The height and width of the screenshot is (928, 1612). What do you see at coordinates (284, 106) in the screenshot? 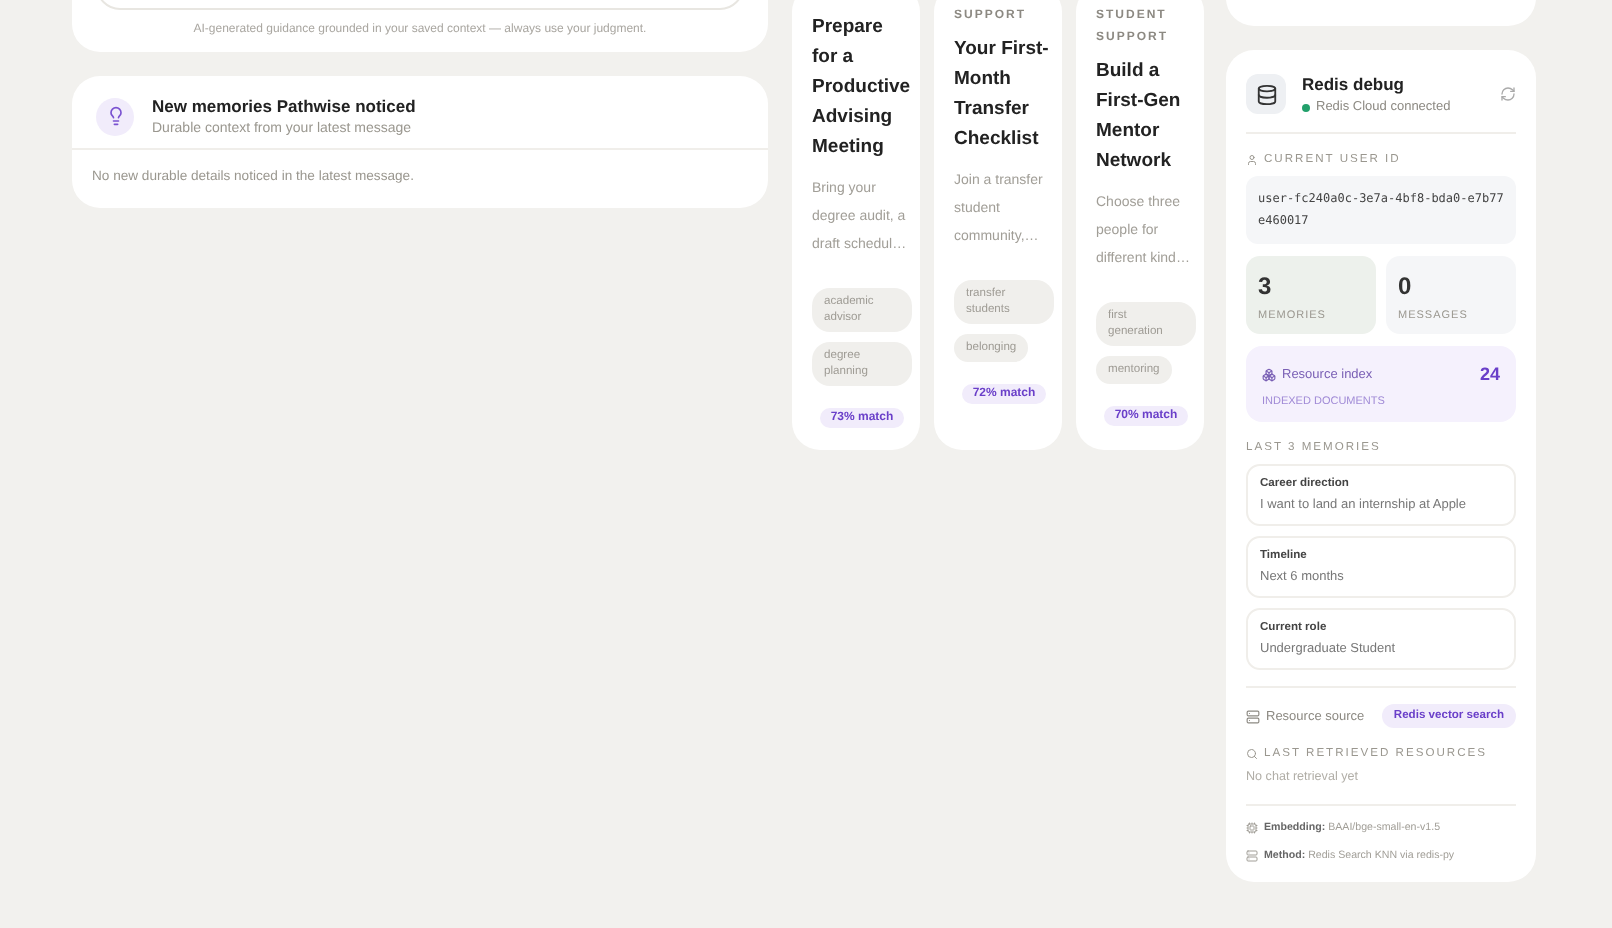
I see `card-title: New memories Pathwise noticed` at bounding box center [284, 106].